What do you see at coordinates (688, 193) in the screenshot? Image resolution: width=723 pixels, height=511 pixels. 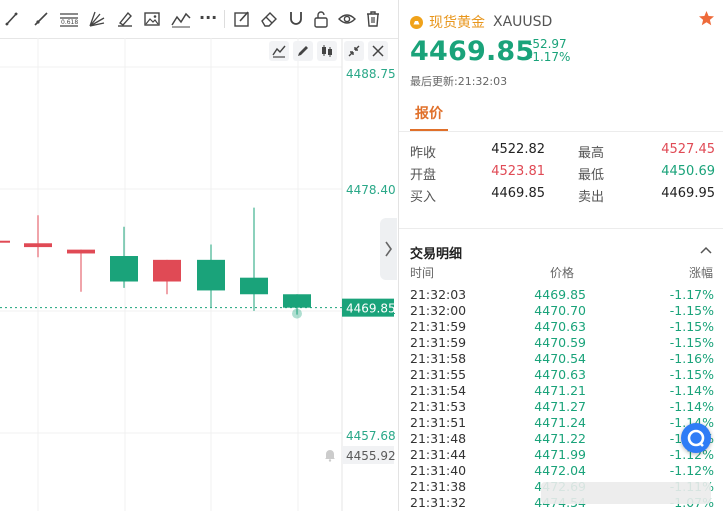 I see `quote-value: 4469.95` at bounding box center [688, 193].